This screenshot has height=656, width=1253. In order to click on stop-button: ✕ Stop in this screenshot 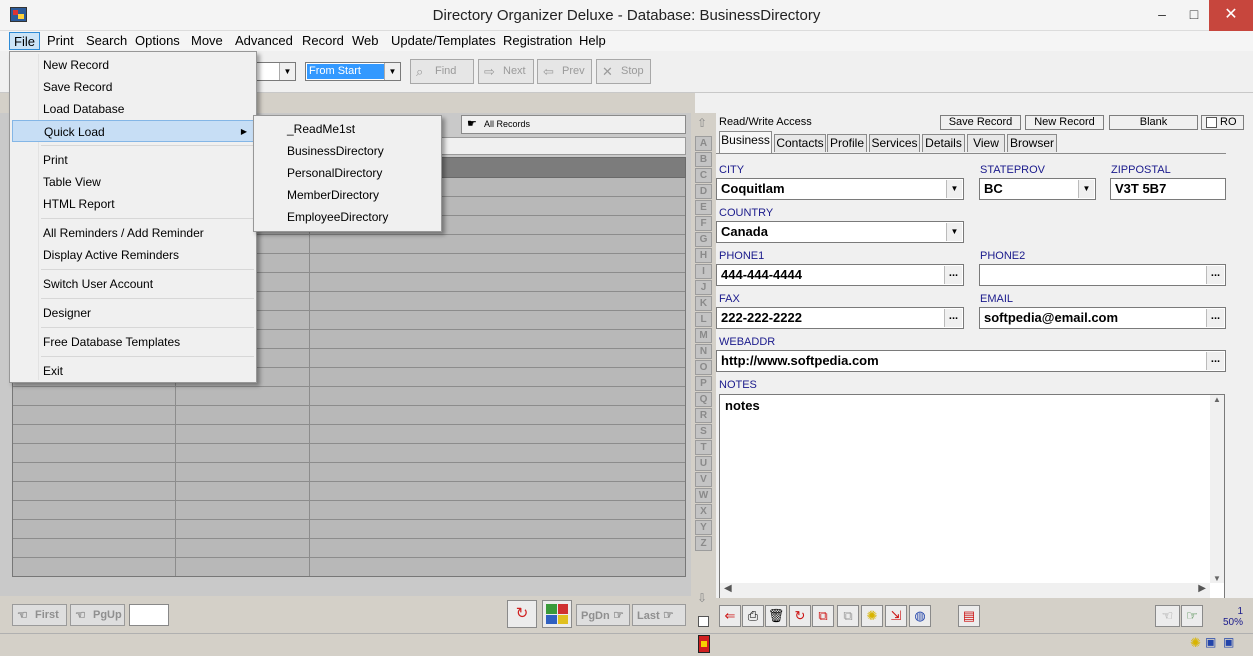, I will do `click(623, 71)`.